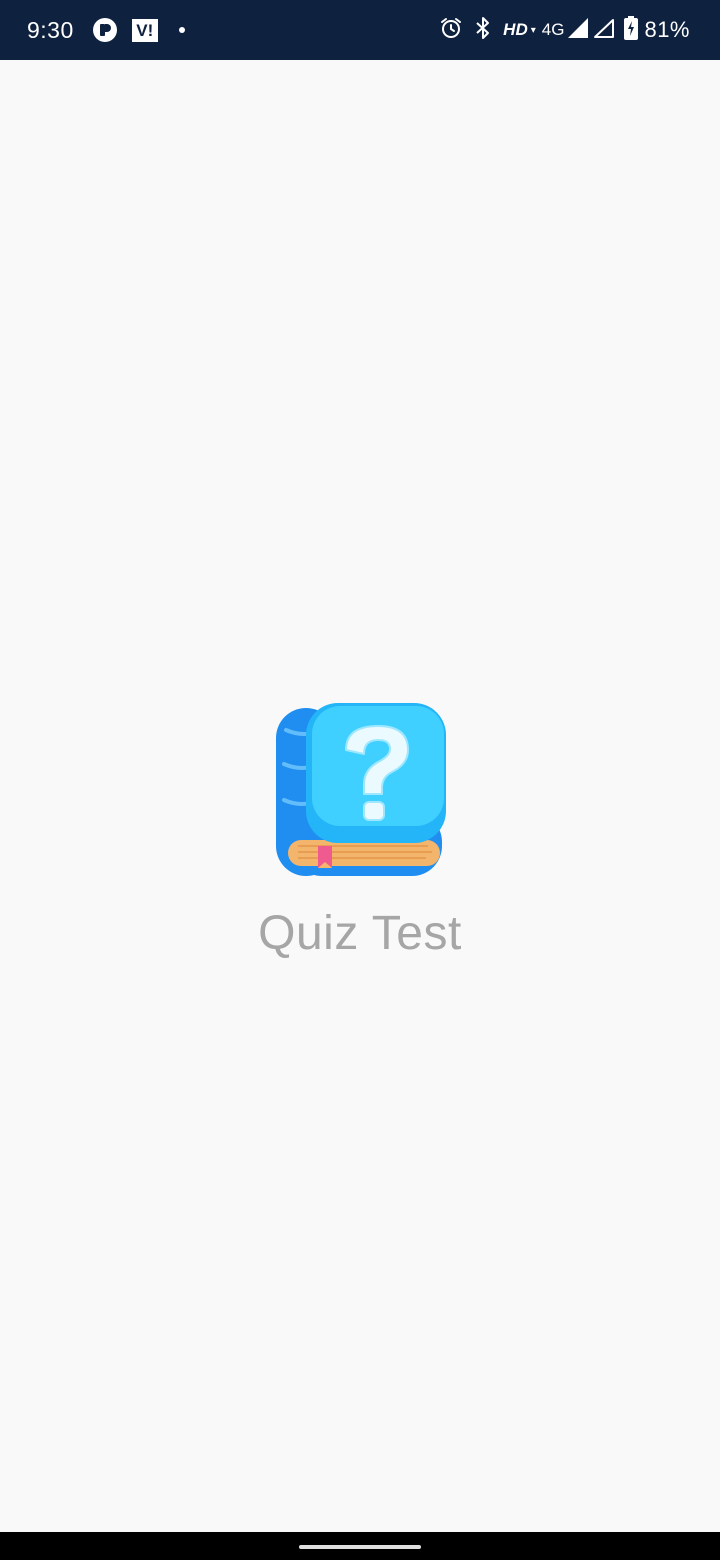 The height and width of the screenshot is (1560, 720). I want to click on status-bar: 9:30 V! HD ▾ 4G 81%, so click(360, 30).